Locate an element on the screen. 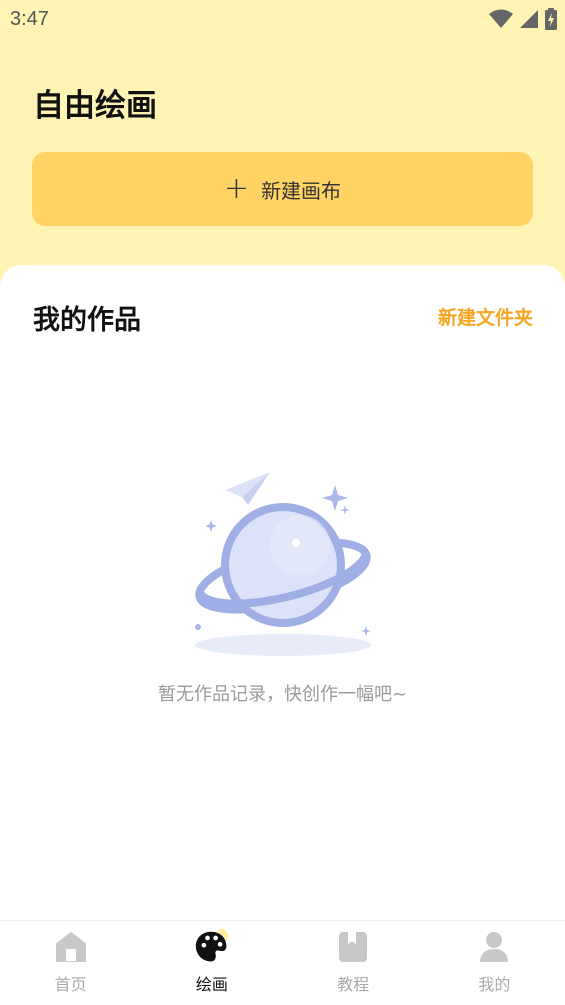 The image size is (565, 1005). dot is located at coordinates (198, 627).